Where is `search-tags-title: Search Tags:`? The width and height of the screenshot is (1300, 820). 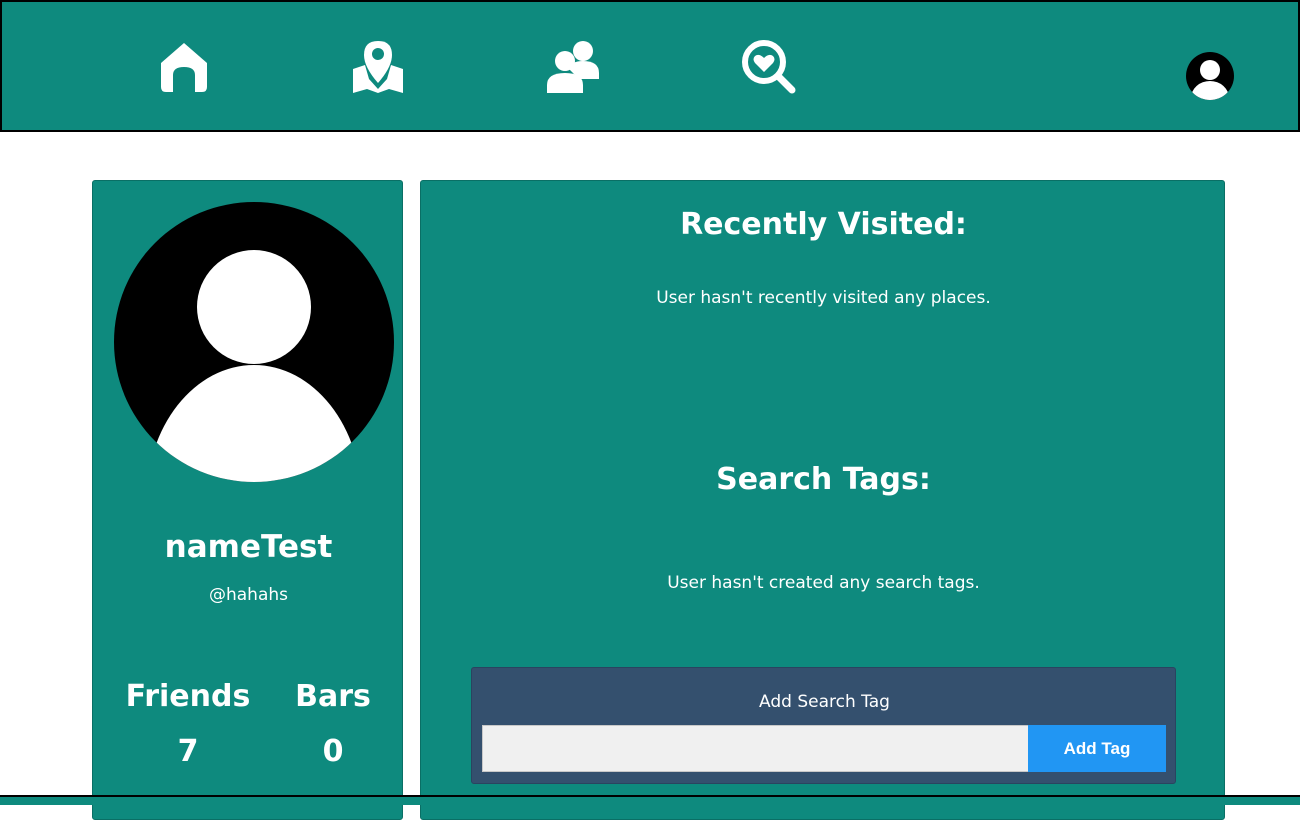 search-tags-title: Search Tags: is located at coordinates (823, 479).